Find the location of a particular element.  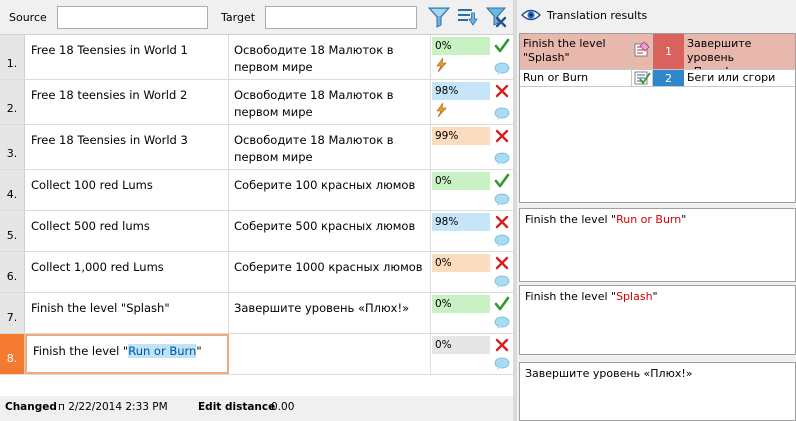

source-cell: Collect 100 red Lums is located at coordinates (127, 190).